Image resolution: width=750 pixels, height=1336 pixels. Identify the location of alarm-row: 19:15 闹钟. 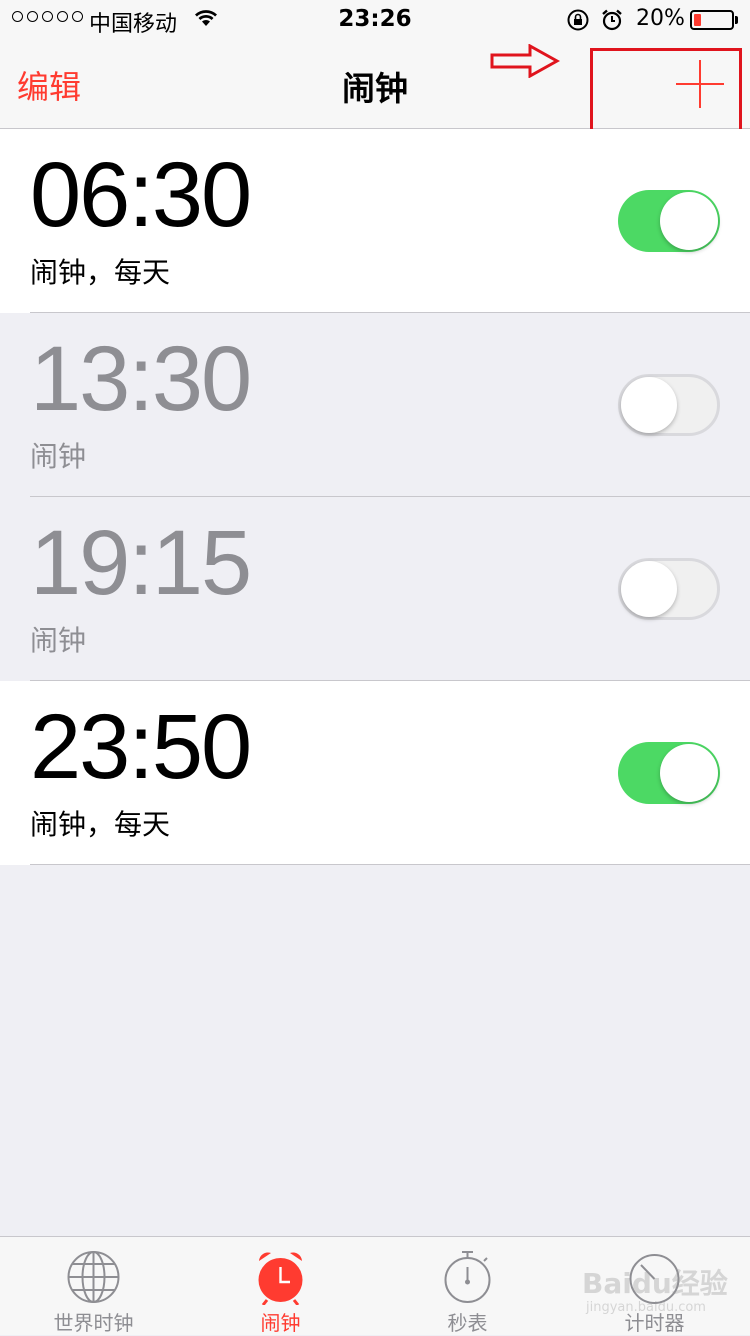
(375, 589).